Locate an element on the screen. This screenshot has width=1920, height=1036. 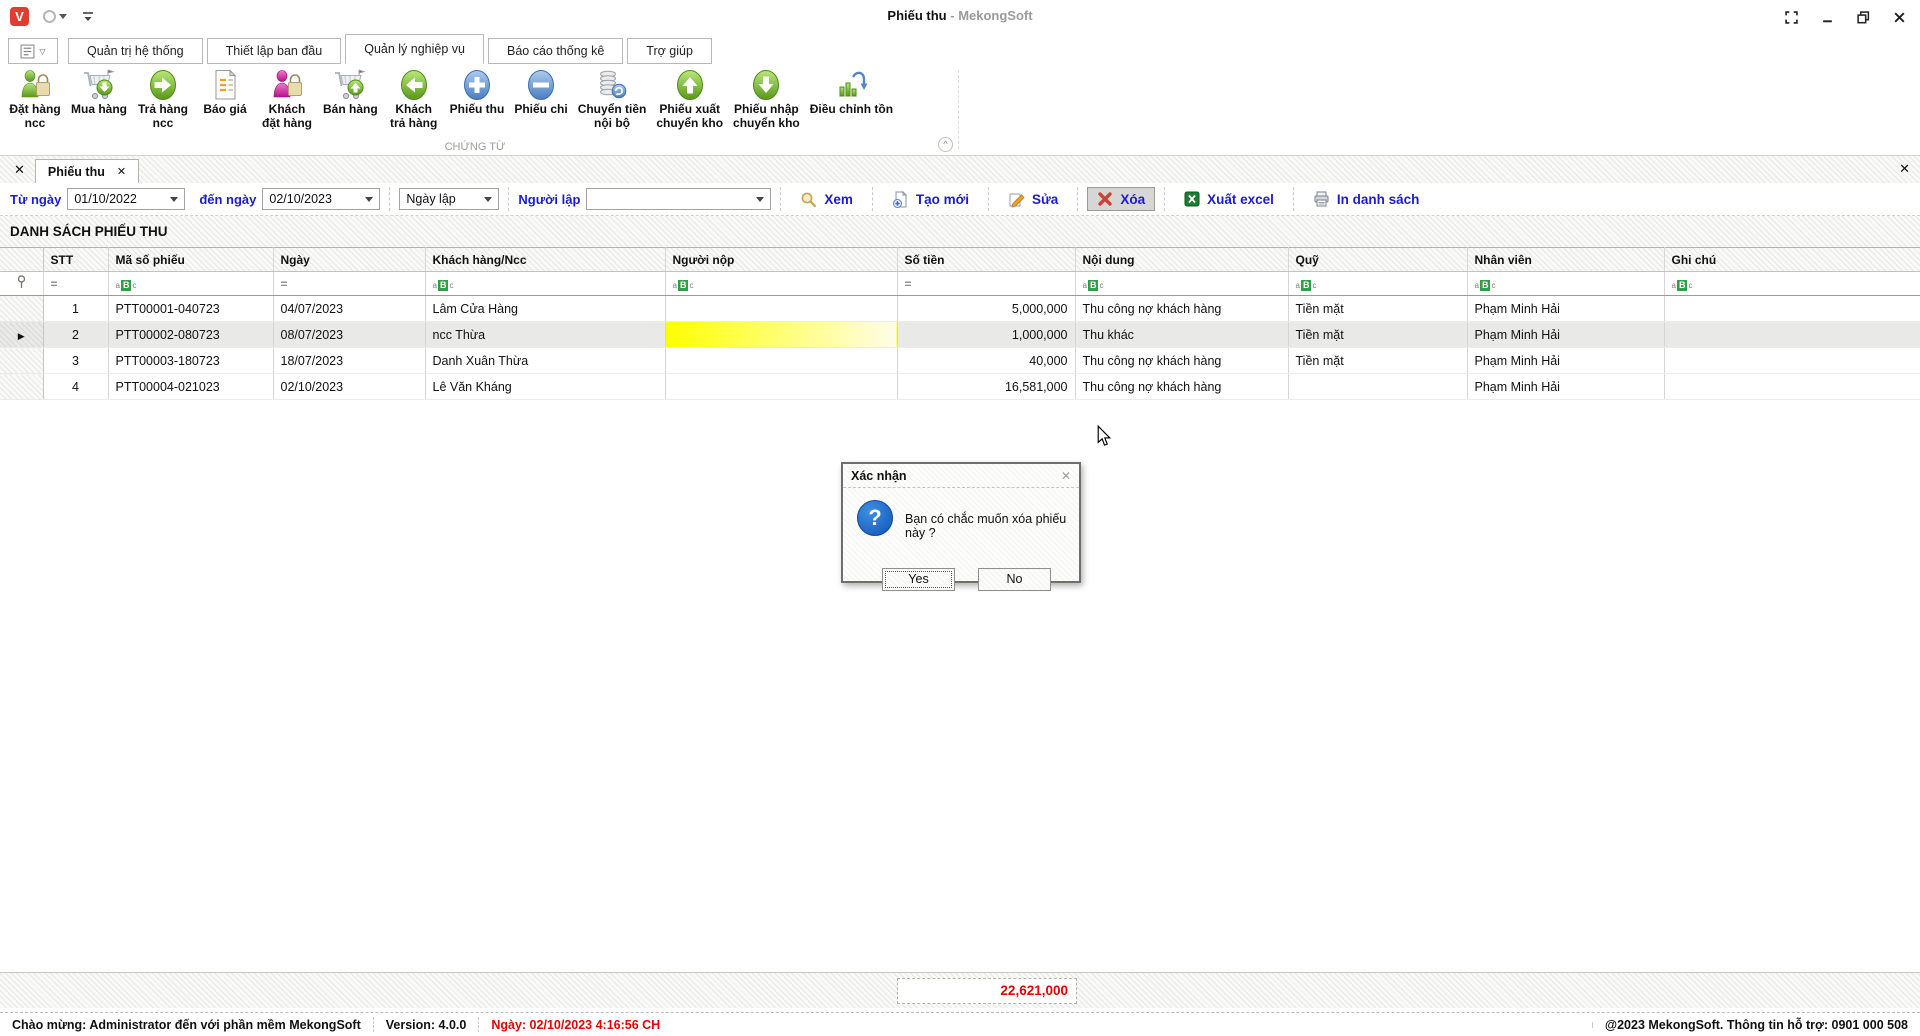
list-icon is located at coordinates (27, 51).